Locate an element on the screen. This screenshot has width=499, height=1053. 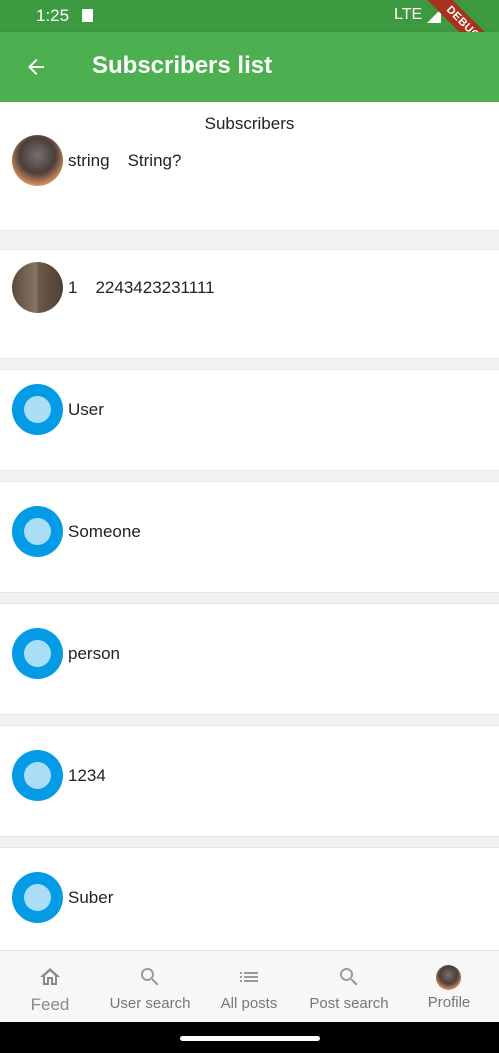
app-bar: Subscribers list is located at coordinates (249, 67).